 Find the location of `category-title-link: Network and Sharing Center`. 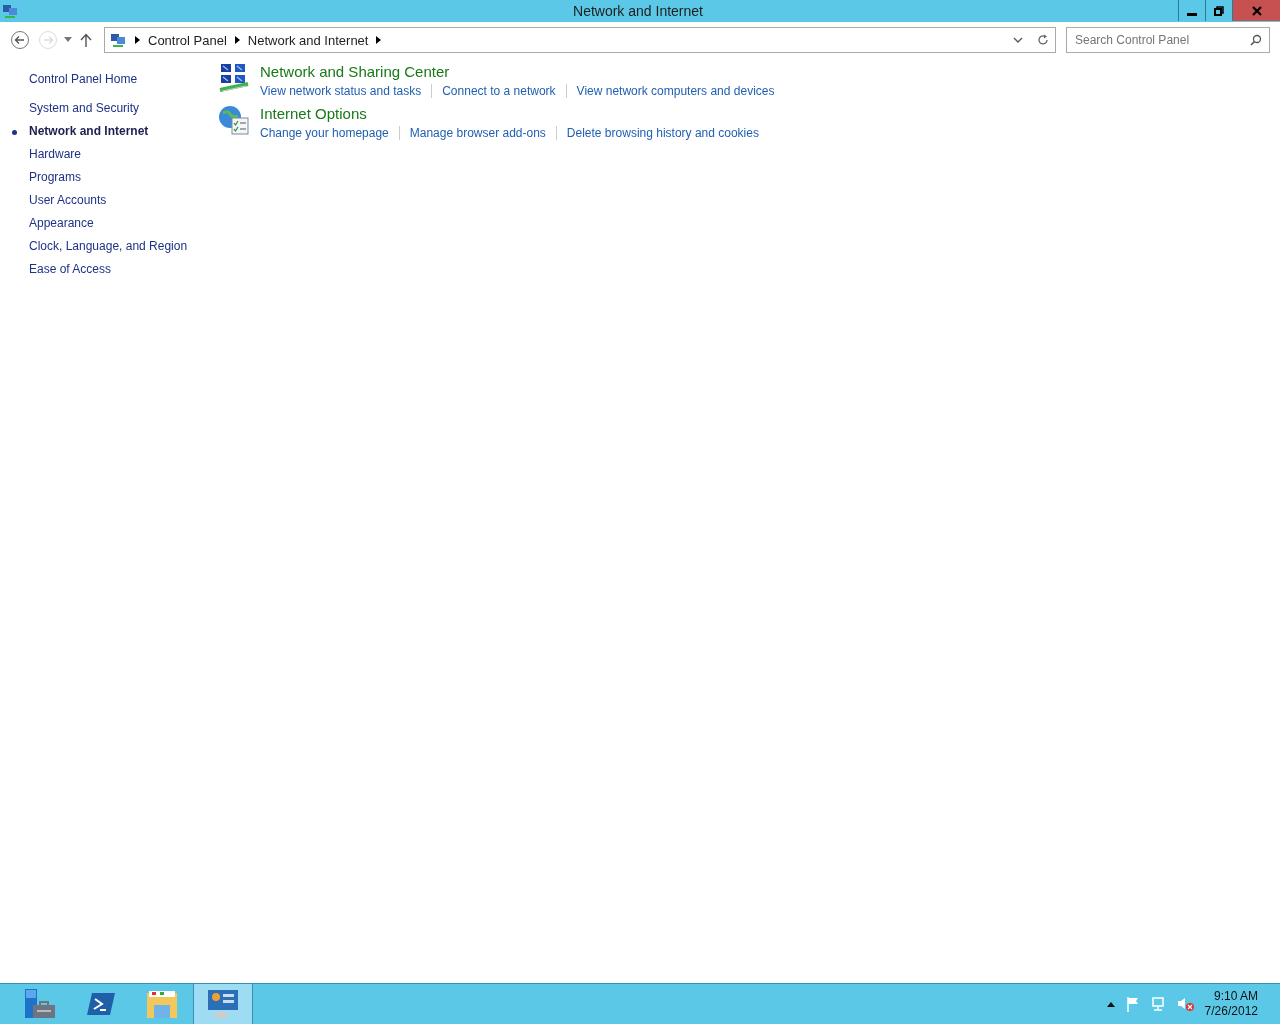

category-title-link: Network and Sharing Center is located at coordinates (517, 72).